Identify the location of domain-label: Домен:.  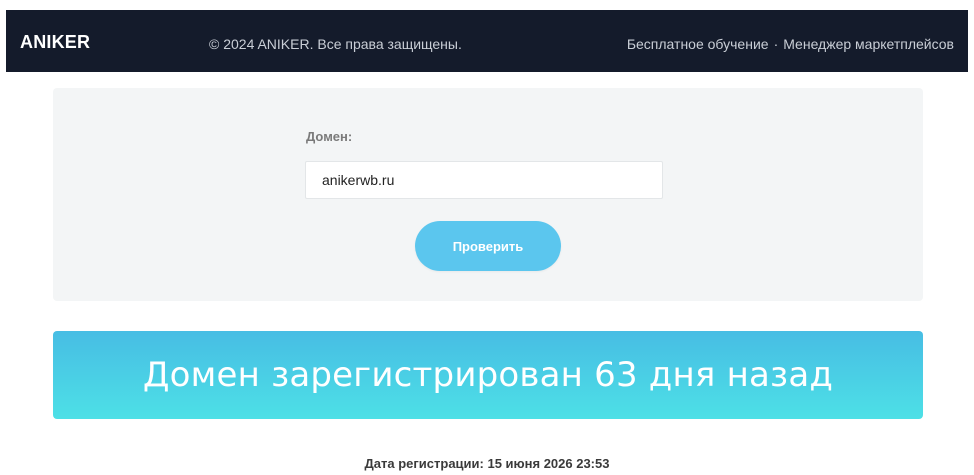
(329, 136).